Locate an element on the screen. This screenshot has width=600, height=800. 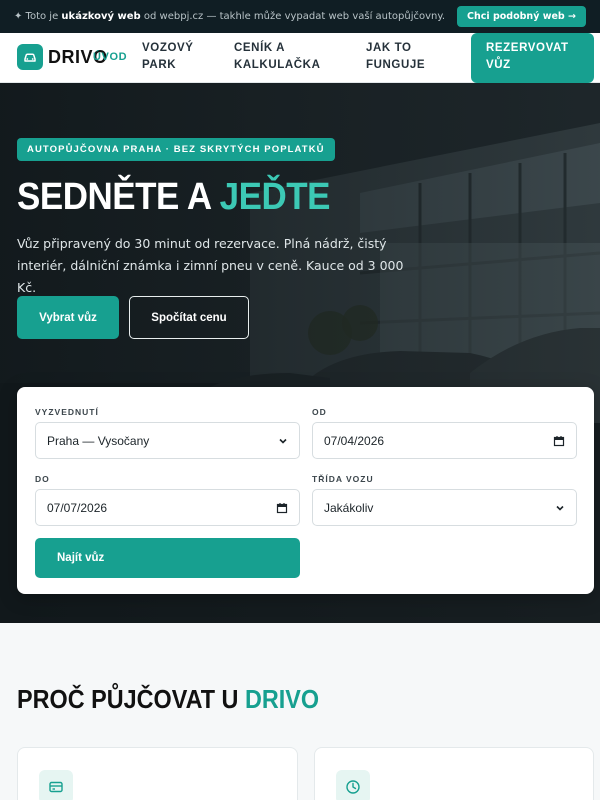
nav-item-uvod: Úvod is located at coordinates (110, 57).